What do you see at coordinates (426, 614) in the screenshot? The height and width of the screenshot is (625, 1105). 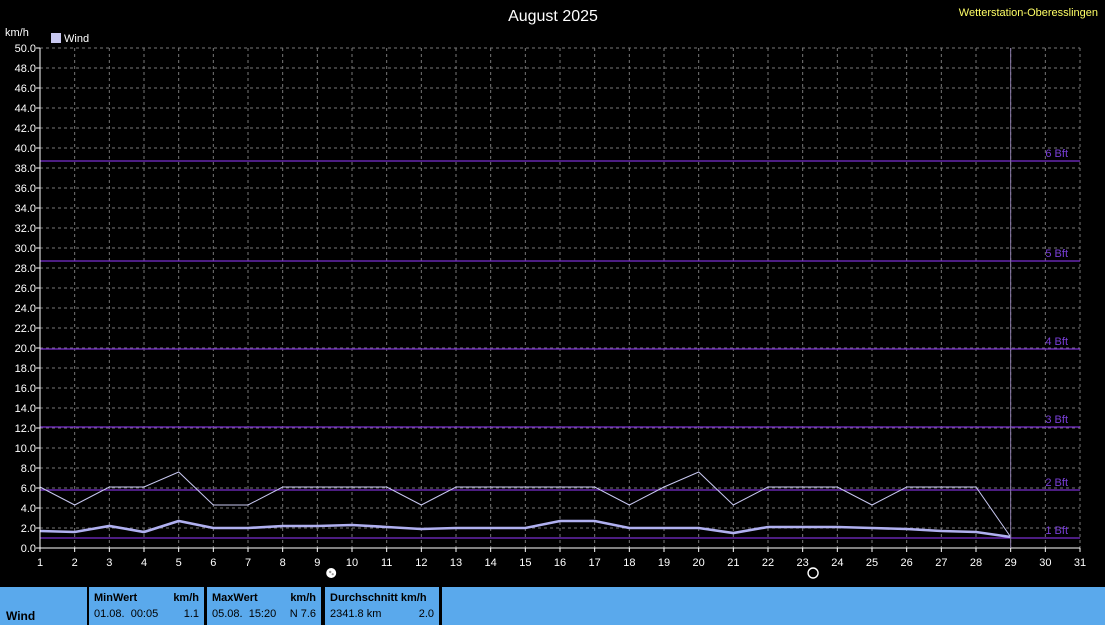 I see `footer-avg-value: 2.0` at bounding box center [426, 614].